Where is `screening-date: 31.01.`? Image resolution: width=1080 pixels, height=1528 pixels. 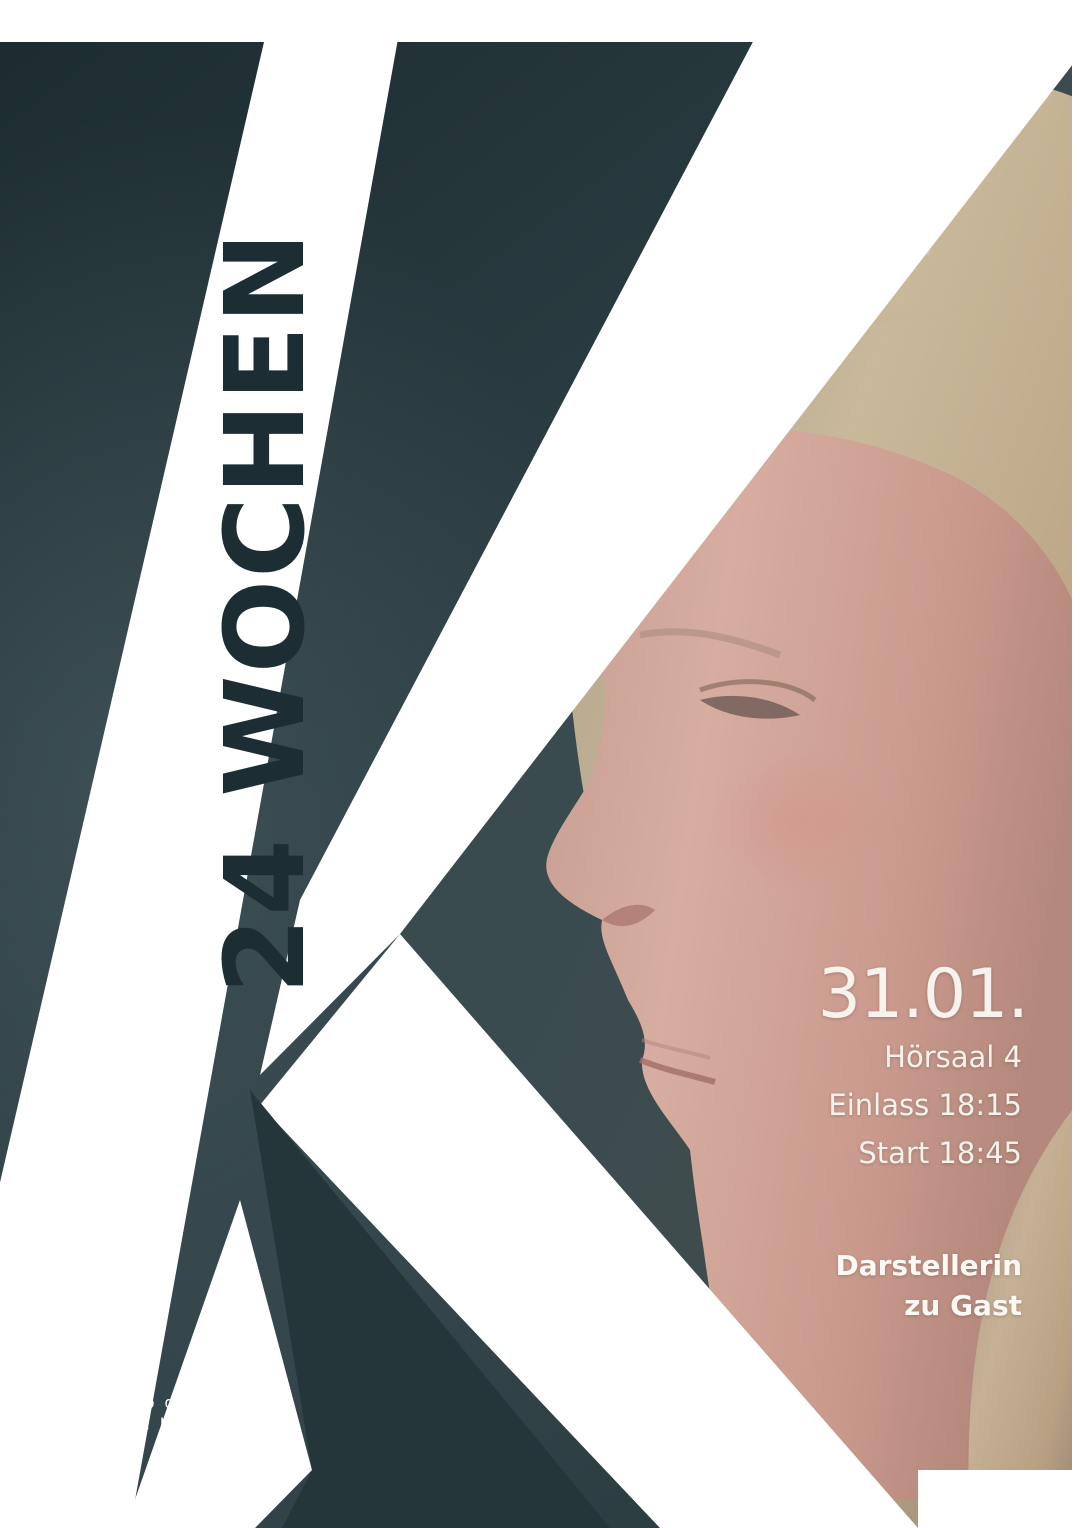
screening-date: 31.01. is located at coordinates (923, 994).